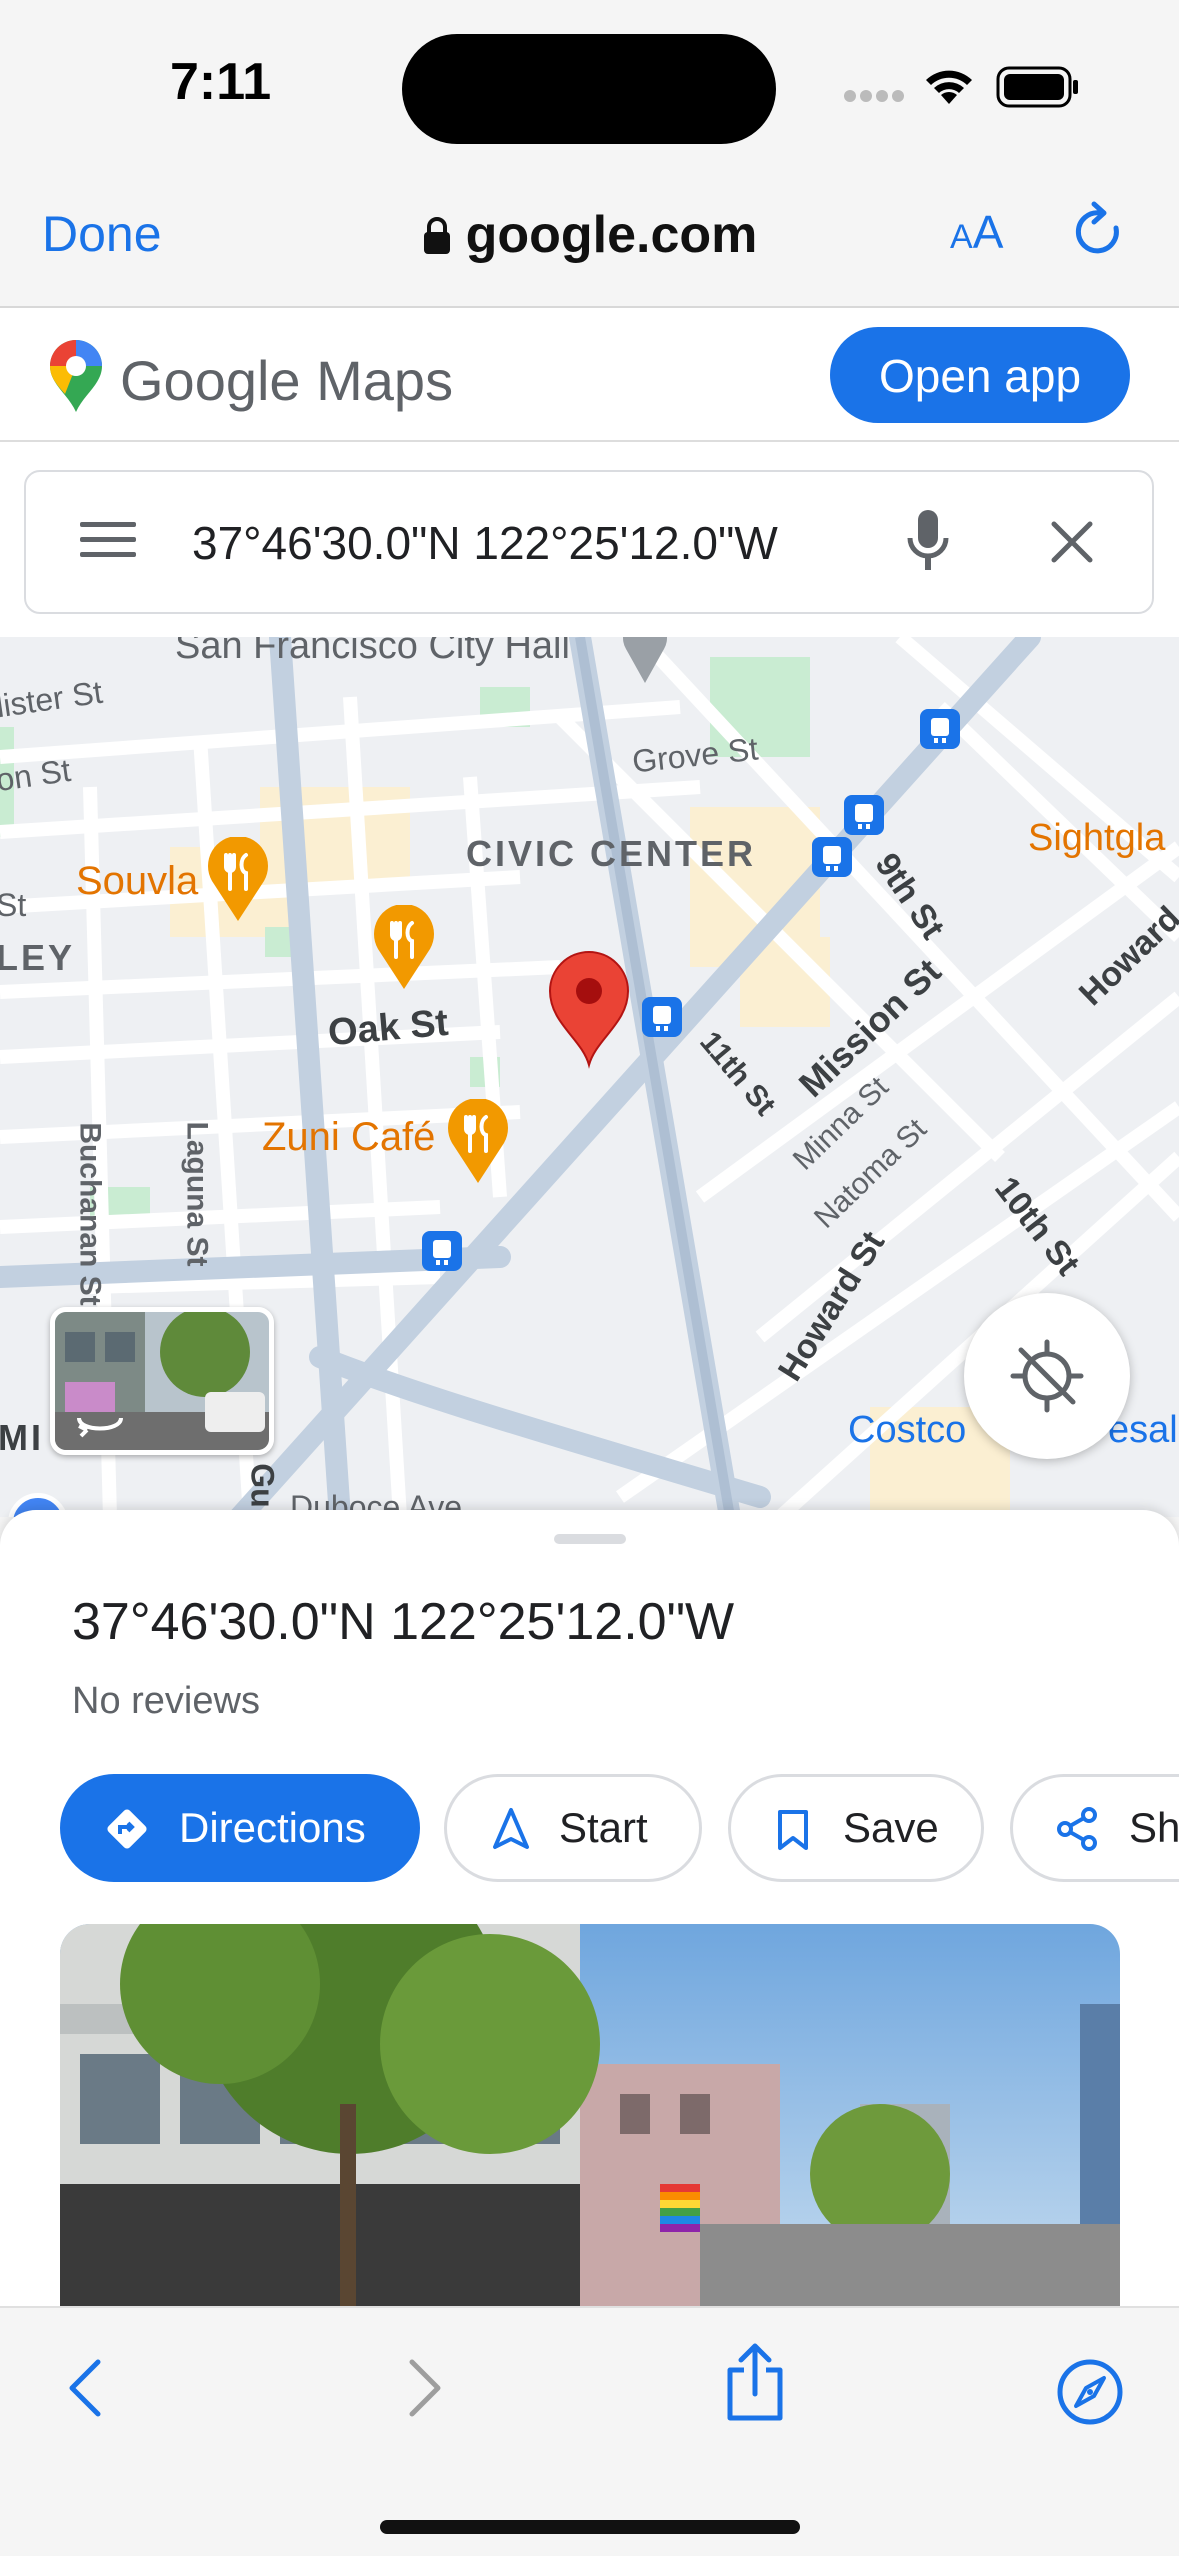 Image resolution: width=1179 pixels, height=2556 pixels. Describe the element at coordinates (645, 660) in the screenshot. I see `landmark-pin-icon` at that location.